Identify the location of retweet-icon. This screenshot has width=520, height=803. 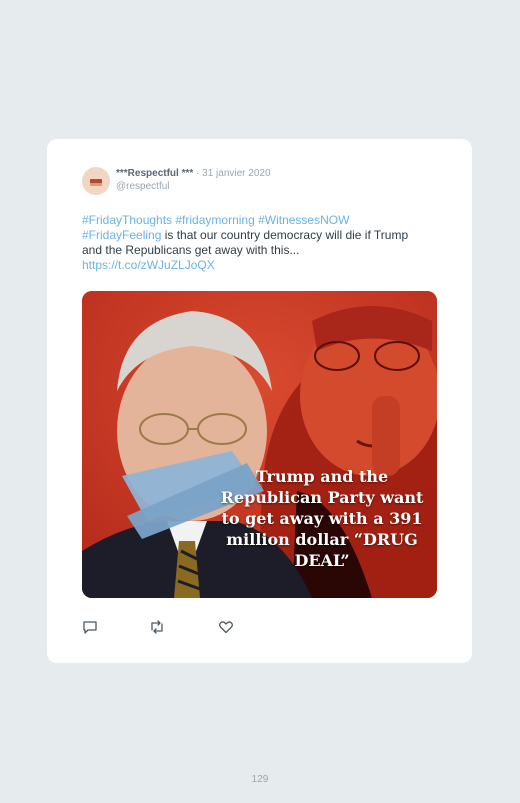
(157, 627).